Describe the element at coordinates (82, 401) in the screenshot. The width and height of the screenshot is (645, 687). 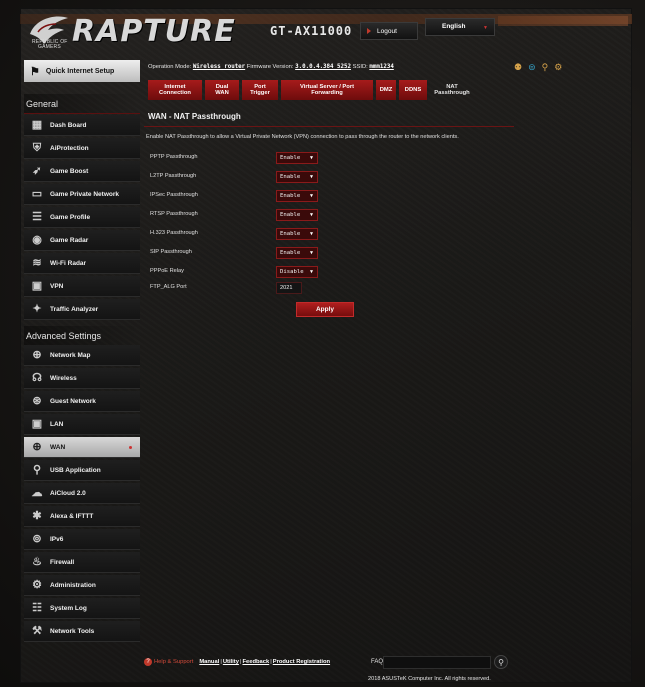
I see `sidebar-item-guest-network: ⊛ Guest Network` at that location.